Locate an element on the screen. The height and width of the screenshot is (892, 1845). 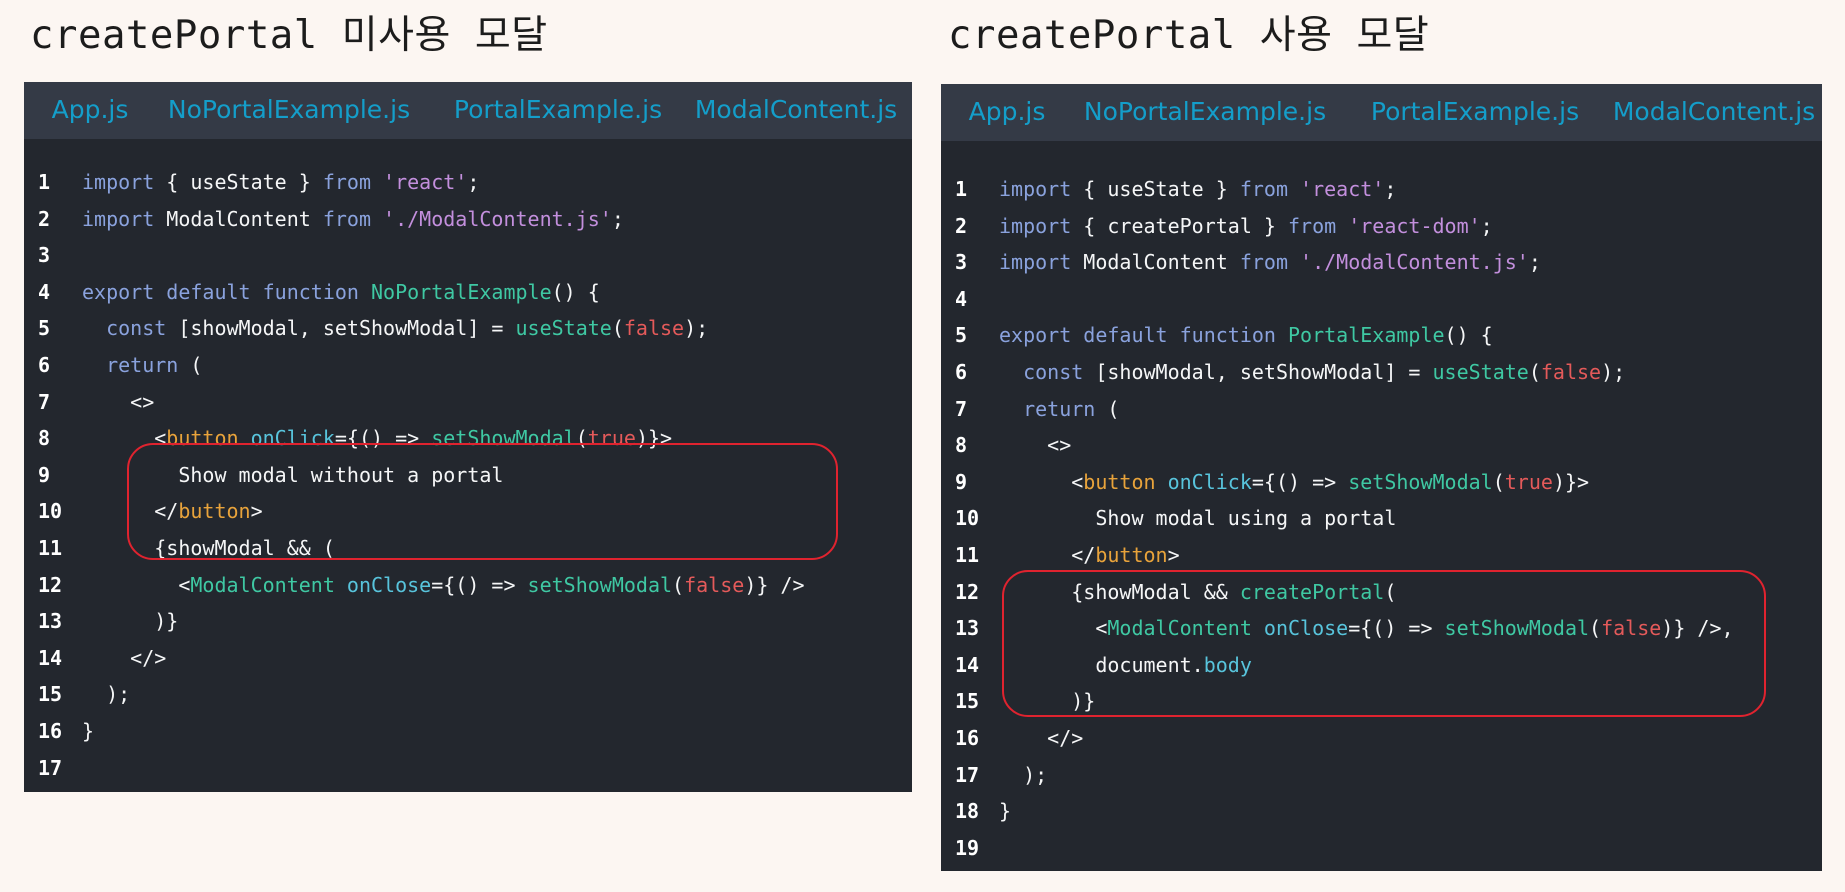
code-token: ={() => is located at coordinates (479, 584).